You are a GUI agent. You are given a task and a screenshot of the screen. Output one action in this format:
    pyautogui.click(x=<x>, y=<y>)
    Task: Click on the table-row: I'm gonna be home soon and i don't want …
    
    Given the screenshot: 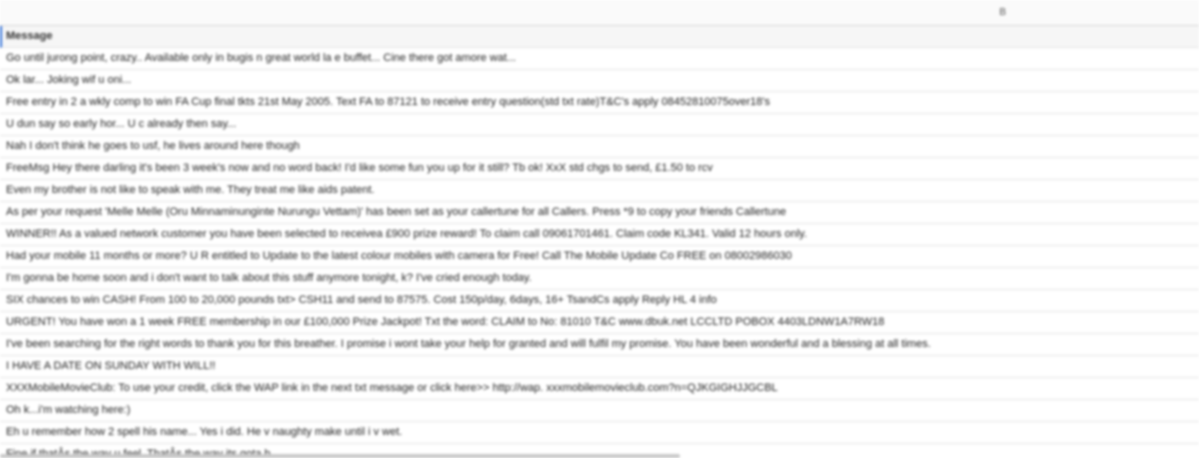 What is the action you would take?
    pyautogui.click(x=599, y=279)
    